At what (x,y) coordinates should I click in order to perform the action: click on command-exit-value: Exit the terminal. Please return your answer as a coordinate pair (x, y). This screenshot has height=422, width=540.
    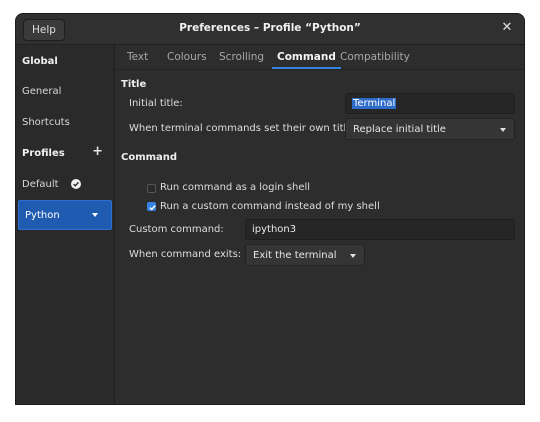
    Looking at the image, I should click on (295, 255).